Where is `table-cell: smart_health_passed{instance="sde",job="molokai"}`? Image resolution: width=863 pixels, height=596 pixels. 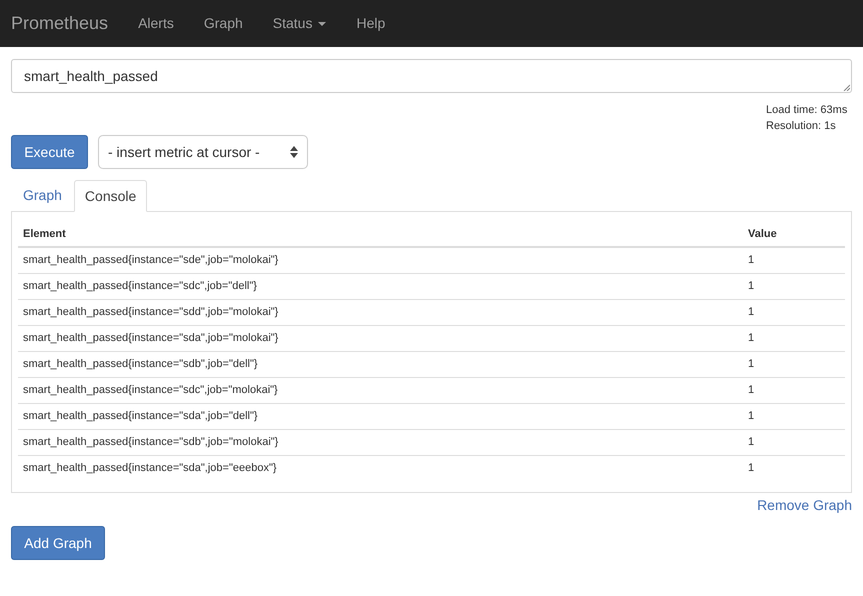 table-cell: smart_health_passed{instance="sde",job="molokai"} is located at coordinates (380, 260).